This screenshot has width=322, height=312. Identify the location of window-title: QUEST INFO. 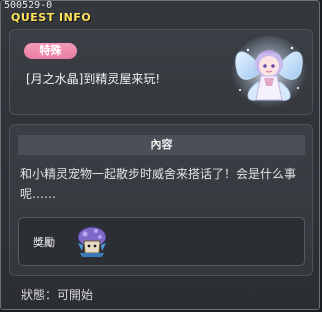
(51, 17).